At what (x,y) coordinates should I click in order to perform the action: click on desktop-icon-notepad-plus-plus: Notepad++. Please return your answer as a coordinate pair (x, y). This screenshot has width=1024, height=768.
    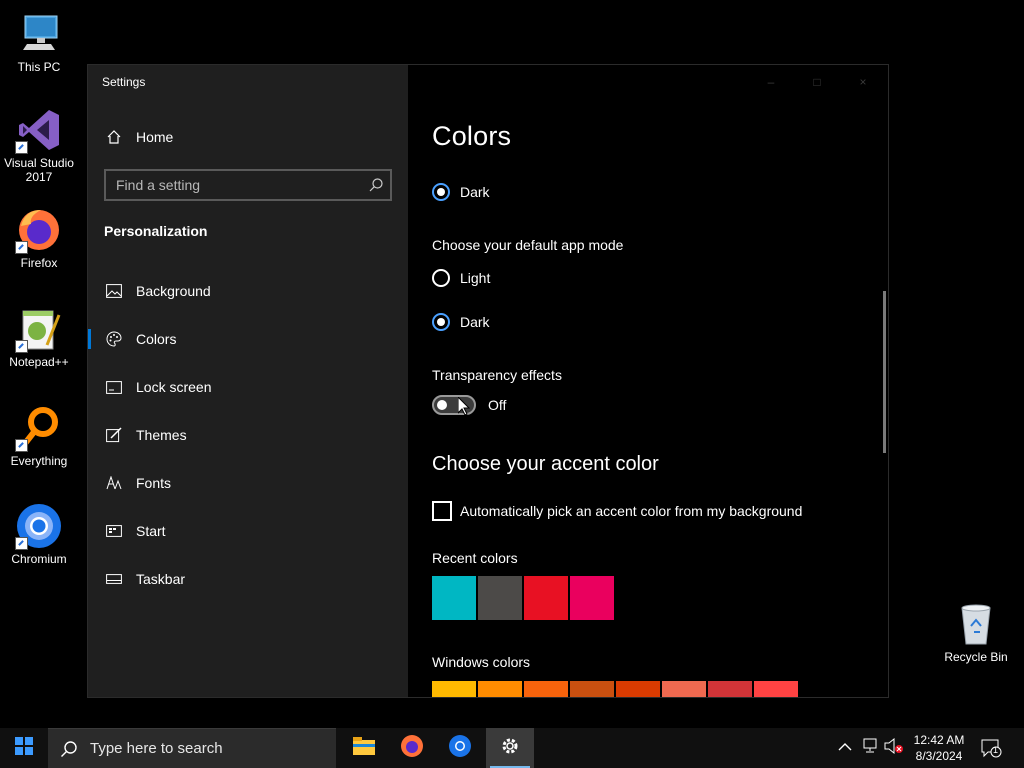
    Looking at the image, I should click on (39, 337).